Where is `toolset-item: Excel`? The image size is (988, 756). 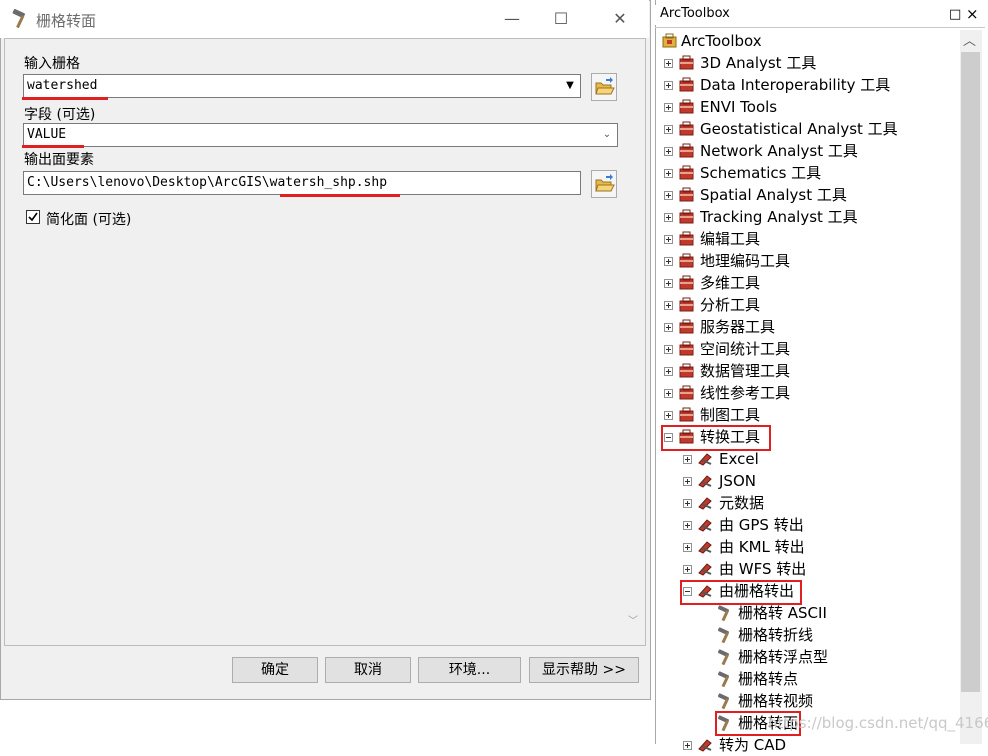
toolset-item: Excel is located at coordinates (739, 459).